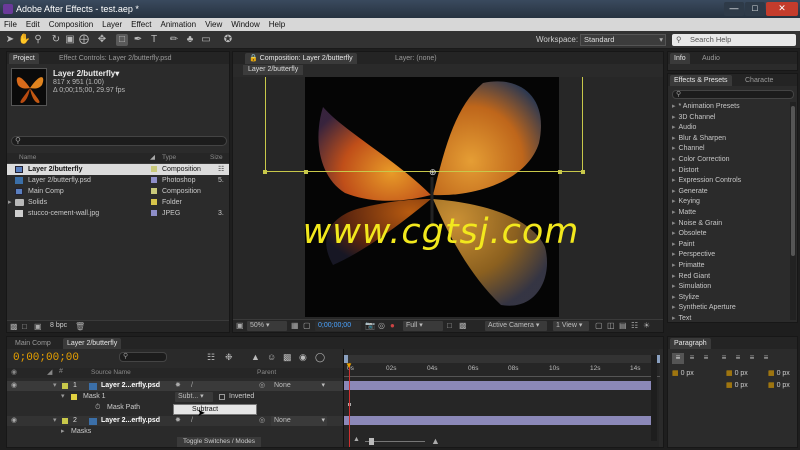 This screenshot has width=800, height=450. Describe the element at coordinates (349, 405) in the screenshot. I see `current-time-indicator` at that location.